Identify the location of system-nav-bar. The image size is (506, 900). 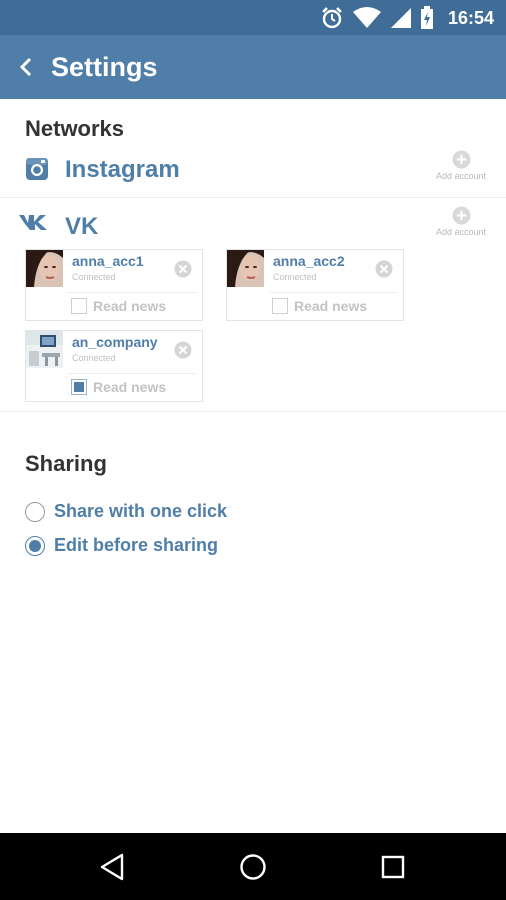
(253, 866).